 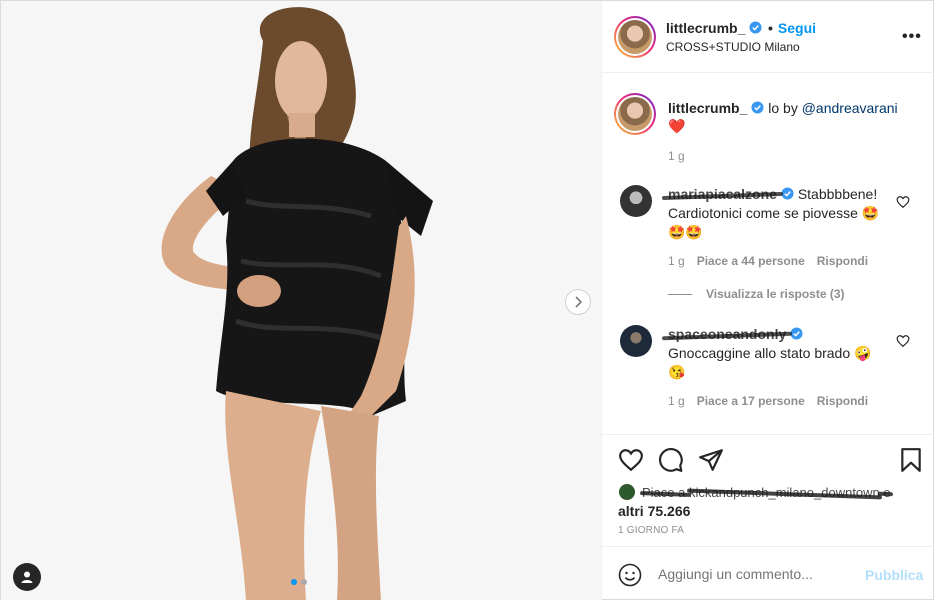 I want to click on liker-username: kickandpunch_milano_downtown, so click(x=784, y=492).